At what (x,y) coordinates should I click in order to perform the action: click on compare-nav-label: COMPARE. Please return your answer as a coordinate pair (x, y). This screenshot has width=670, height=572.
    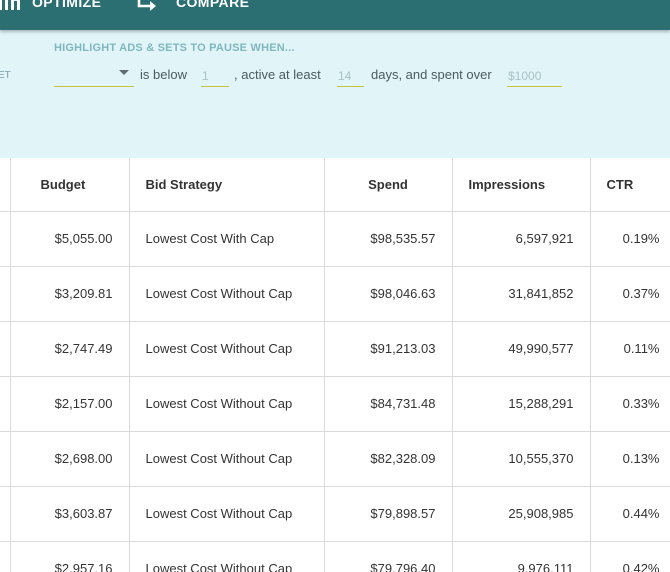
    Looking at the image, I should click on (213, 5).